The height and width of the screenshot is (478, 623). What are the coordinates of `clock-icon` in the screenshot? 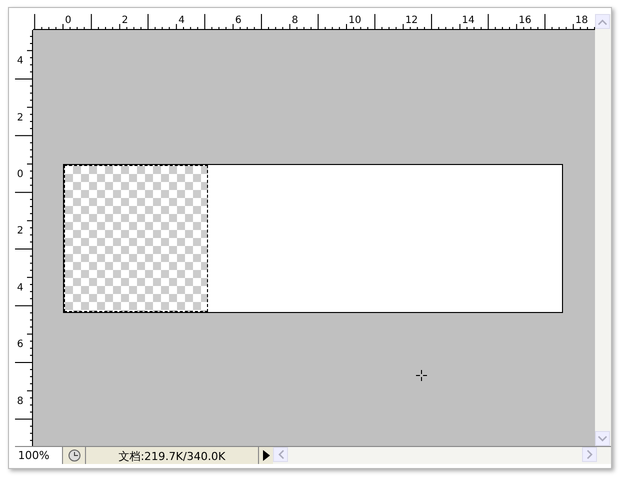 It's located at (74, 455).